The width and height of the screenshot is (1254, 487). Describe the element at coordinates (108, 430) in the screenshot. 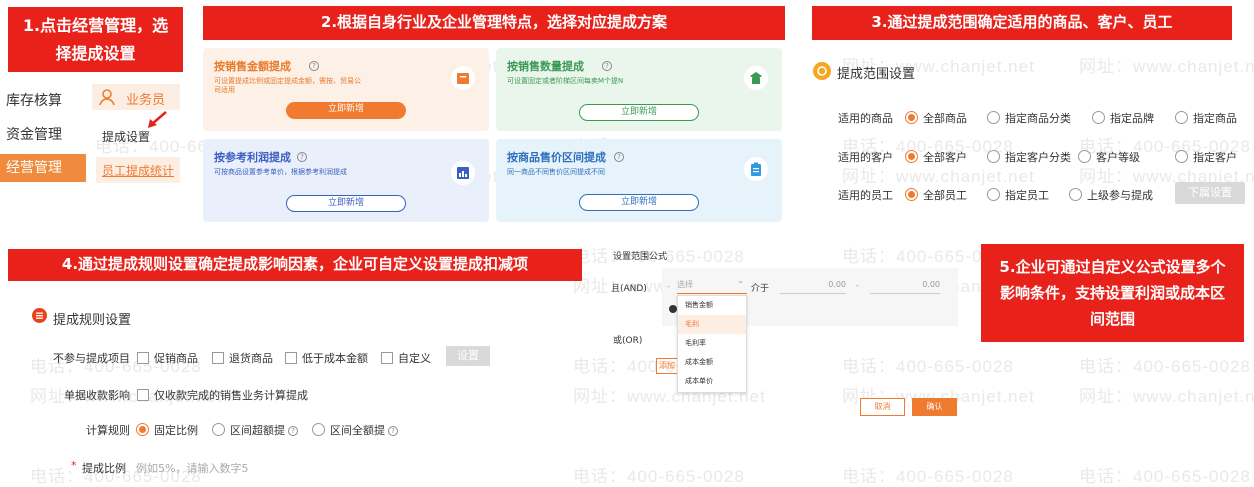

I see `calc-label: 计算规则` at that location.